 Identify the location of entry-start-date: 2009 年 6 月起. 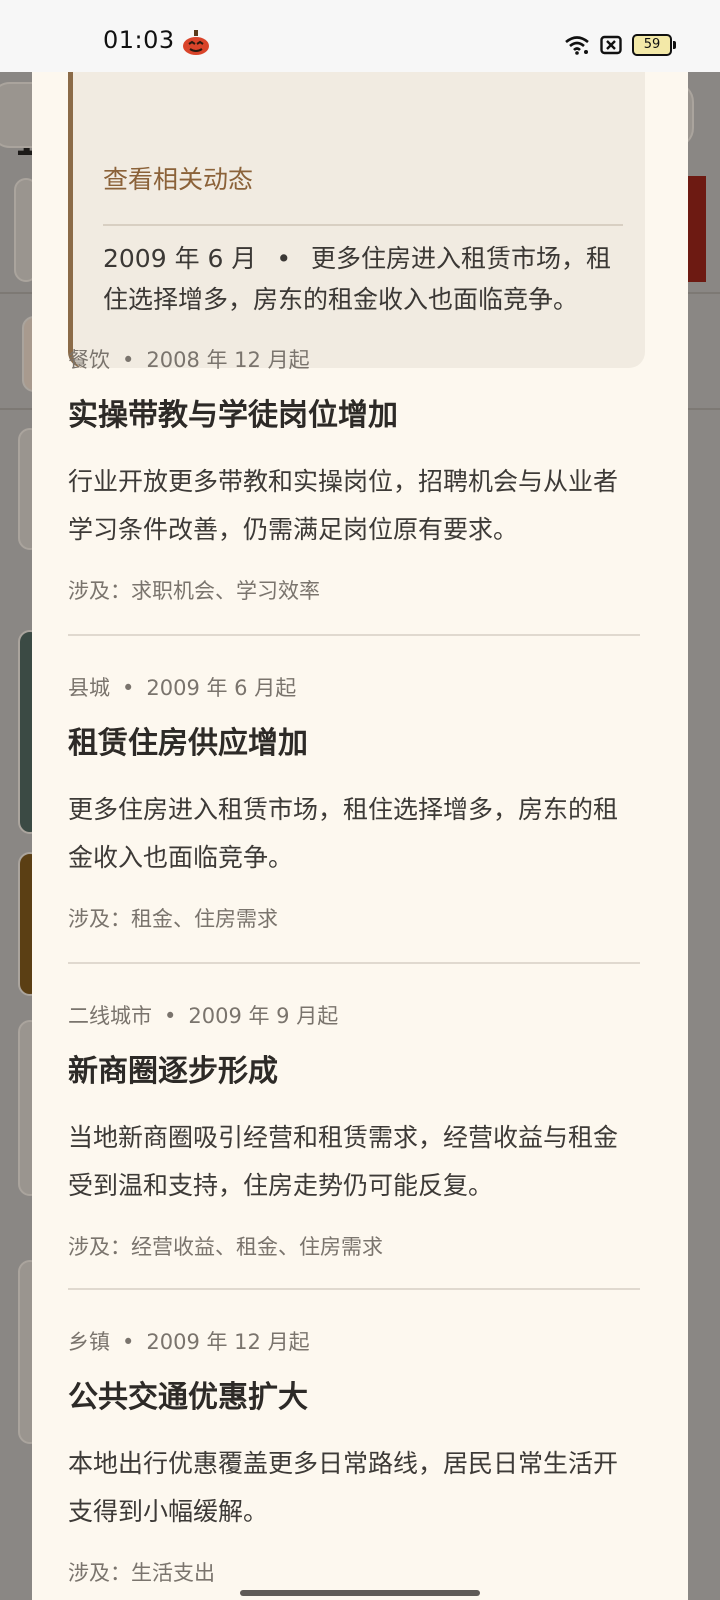
(221, 688).